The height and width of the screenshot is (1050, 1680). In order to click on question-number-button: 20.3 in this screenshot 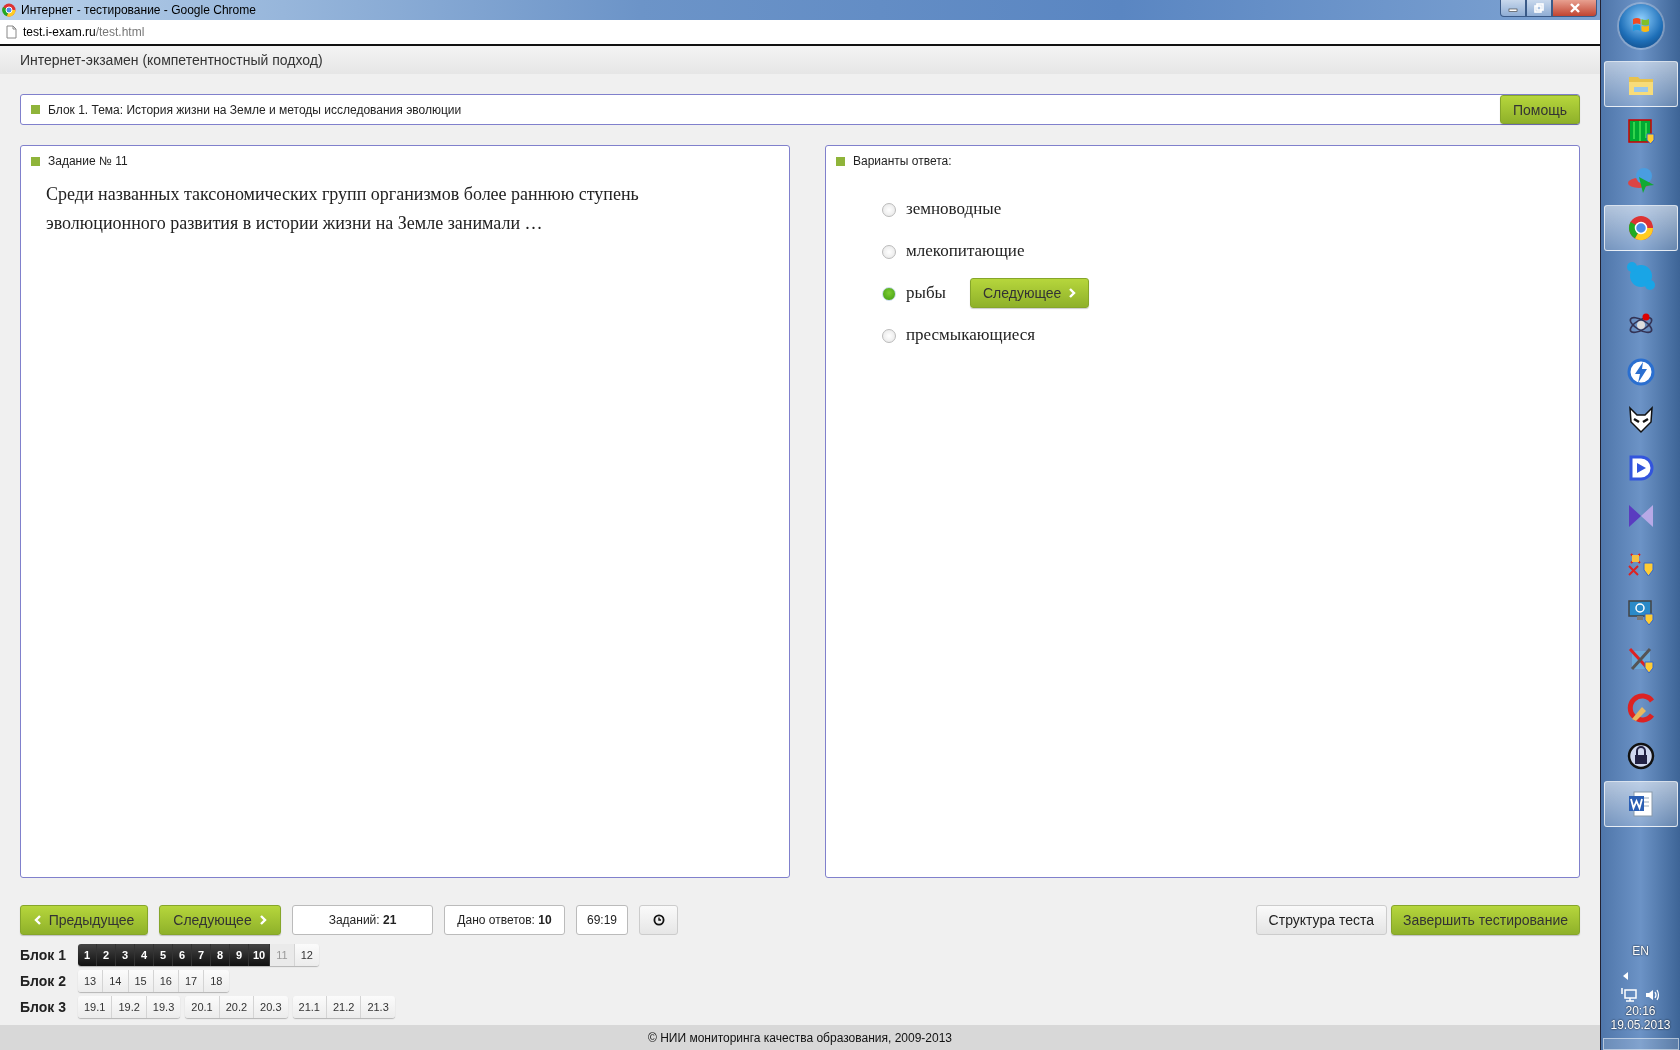, I will do `click(271, 1007)`.